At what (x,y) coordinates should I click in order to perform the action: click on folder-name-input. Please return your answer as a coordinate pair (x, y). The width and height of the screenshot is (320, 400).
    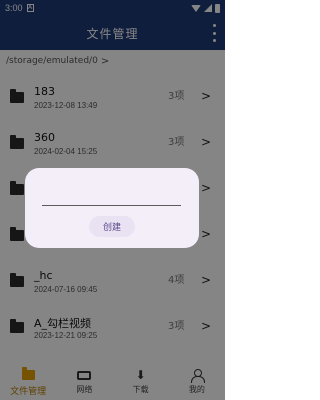
    Looking at the image, I should click on (111, 197).